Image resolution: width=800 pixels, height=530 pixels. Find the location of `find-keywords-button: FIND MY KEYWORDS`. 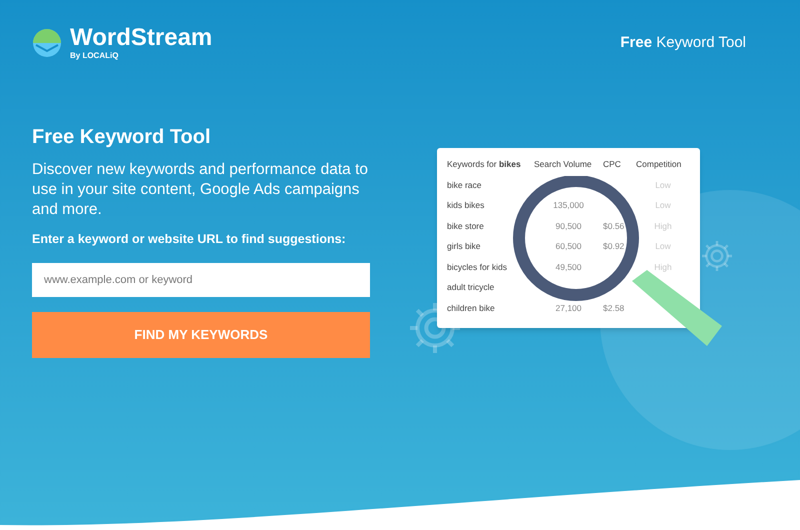

find-keywords-button: FIND MY KEYWORDS is located at coordinates (201, 335).